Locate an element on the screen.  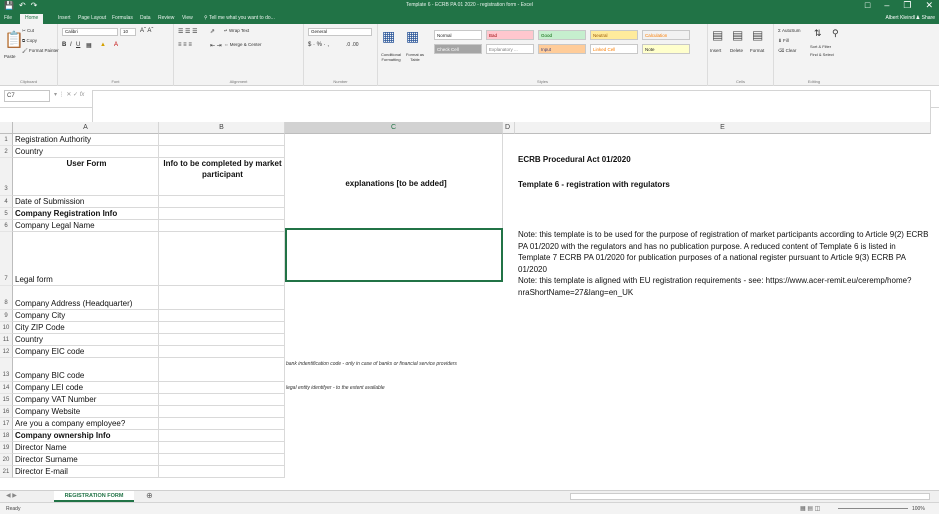
cell-b18 is located at coordinates (222, 436).